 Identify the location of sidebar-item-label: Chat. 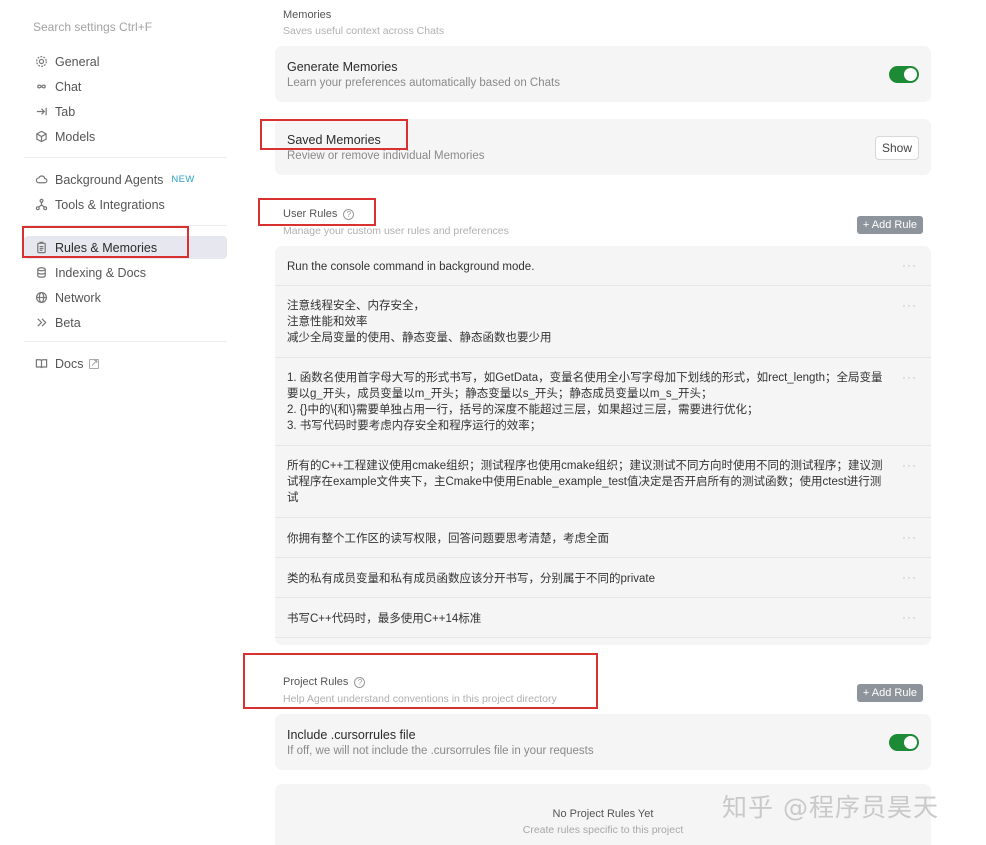
(68, 86).